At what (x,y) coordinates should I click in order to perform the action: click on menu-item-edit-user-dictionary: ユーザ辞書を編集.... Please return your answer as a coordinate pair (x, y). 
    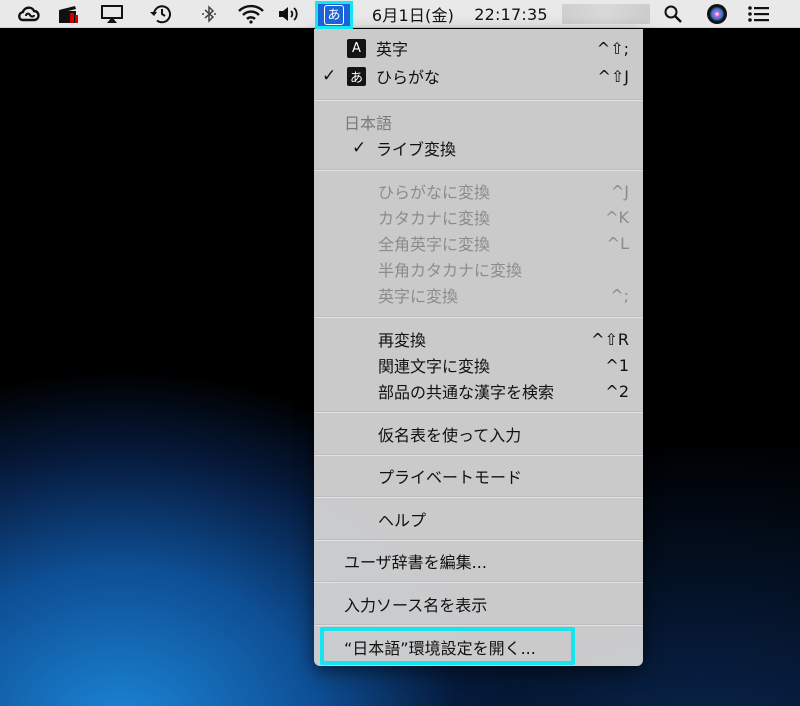
    Looking at the image, I should click on (478, 561).